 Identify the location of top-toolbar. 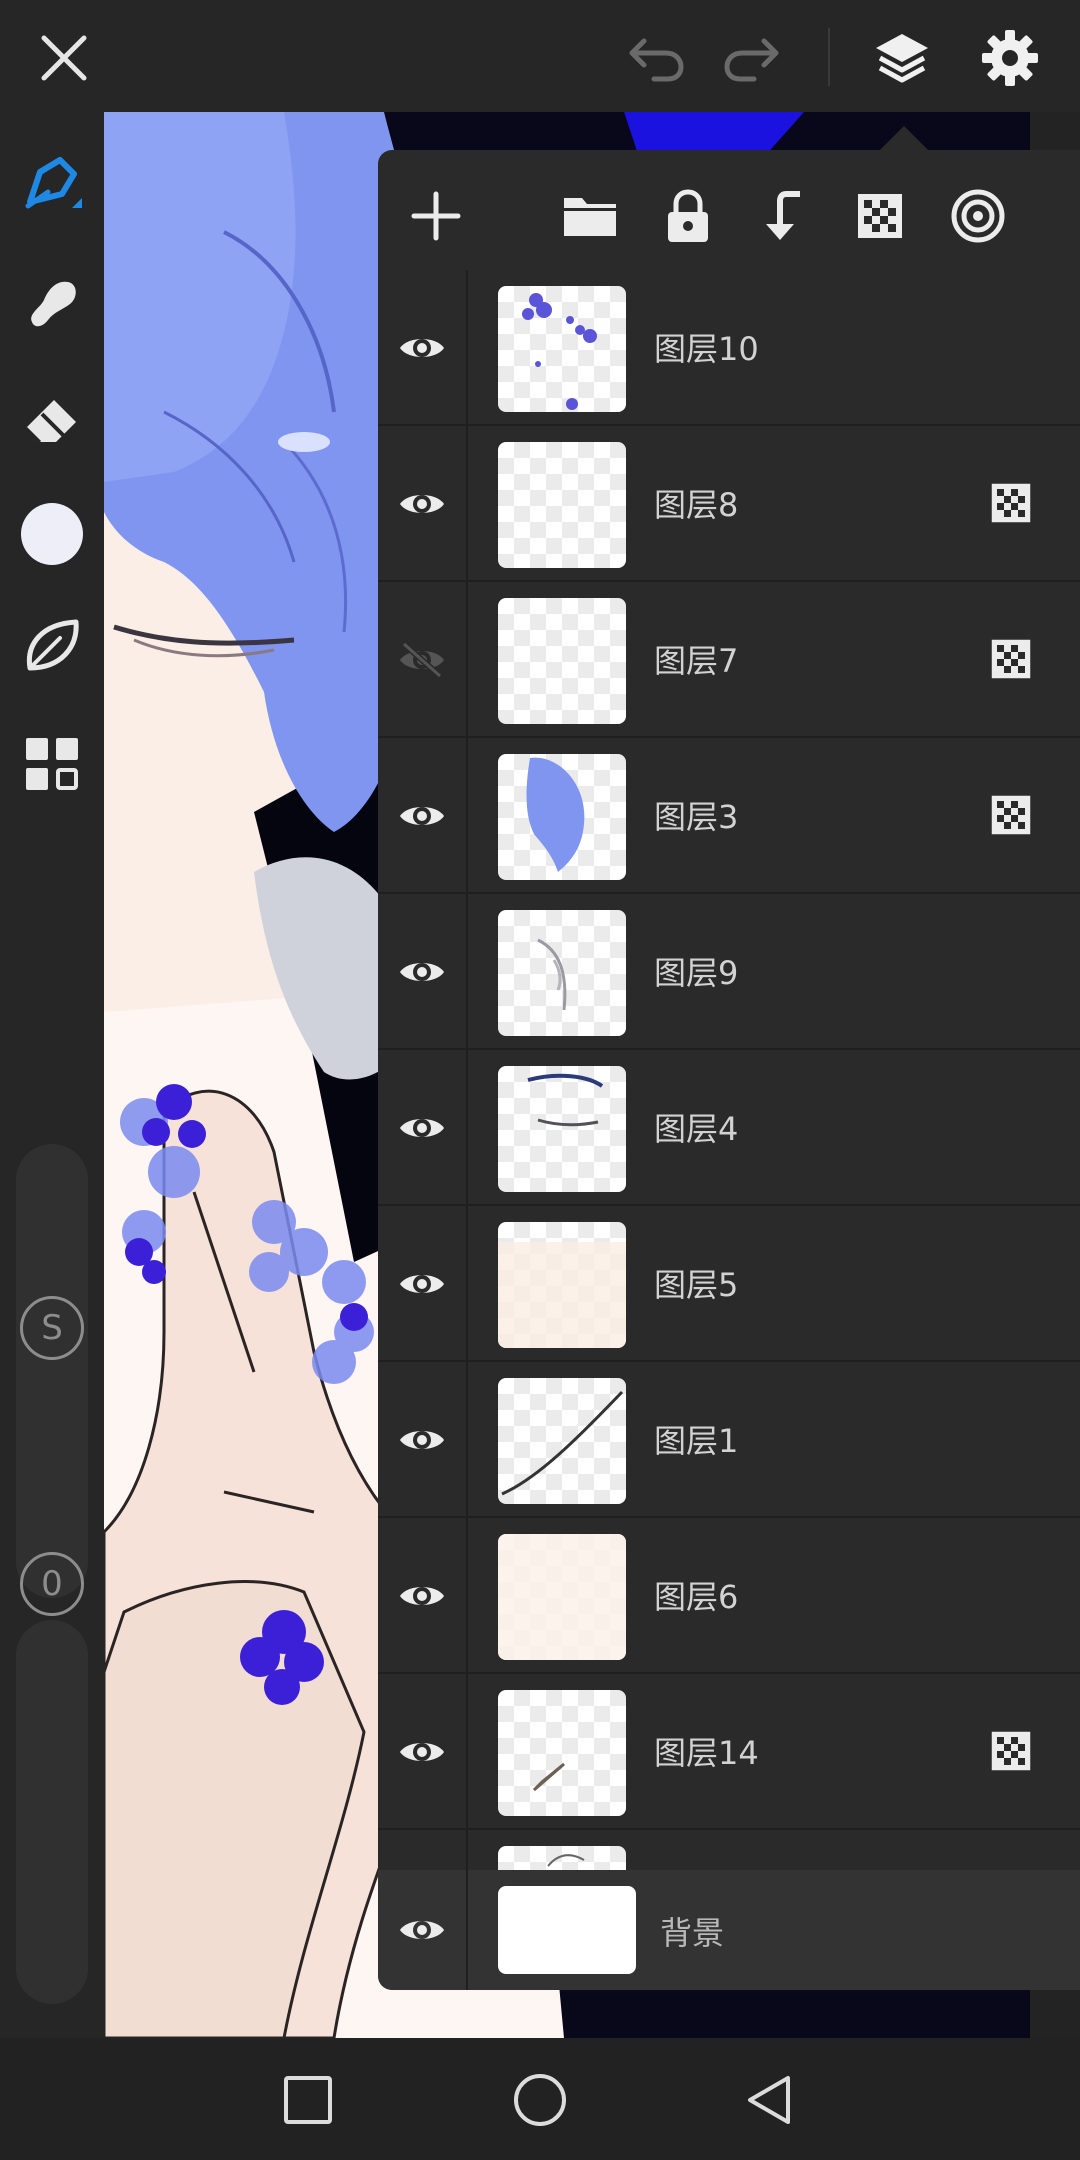
(540, 56).